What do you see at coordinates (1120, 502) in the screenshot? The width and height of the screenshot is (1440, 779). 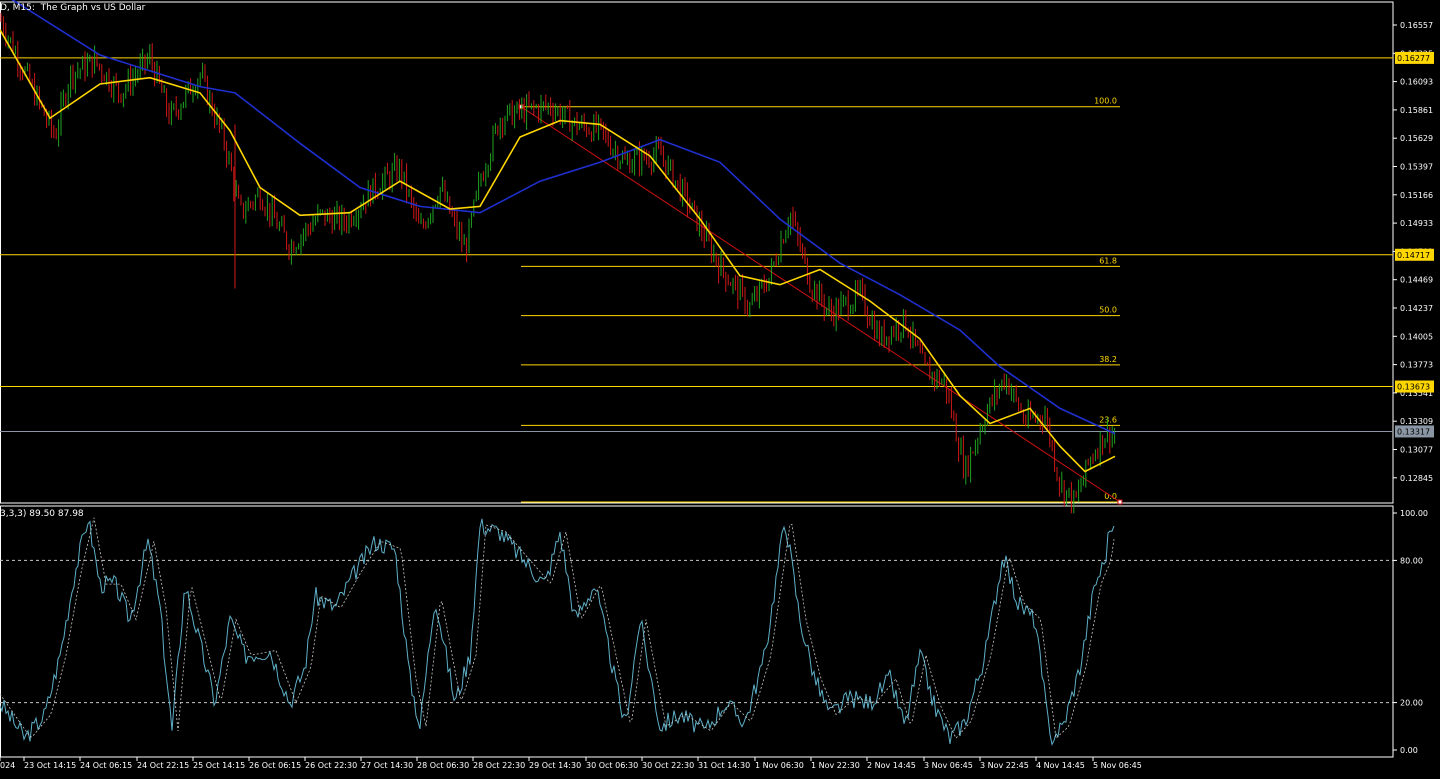 I see `fib-anchor-end` at bounding box center [1120, 502].